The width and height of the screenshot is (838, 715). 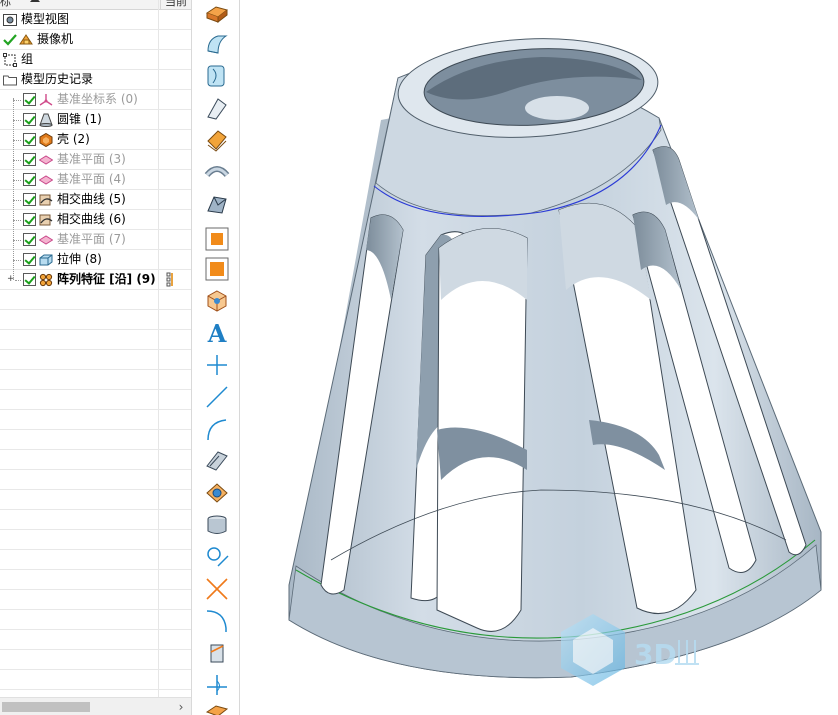 What do you see at coordinates (35, 1) in the screenshot?
I see `sort-ascending-icon` at bounding box center [35, 1].